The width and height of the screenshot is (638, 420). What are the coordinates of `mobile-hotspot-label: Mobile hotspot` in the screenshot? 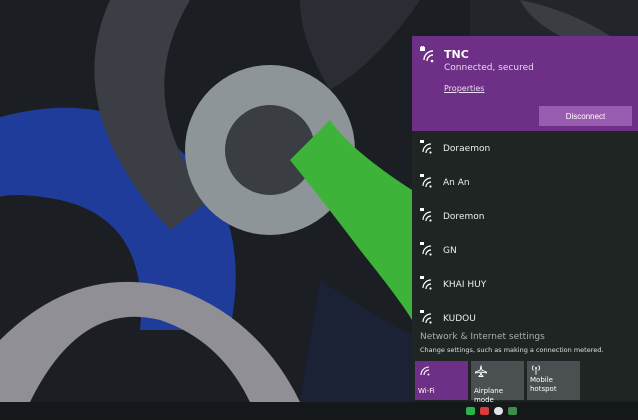 It's located at (543, 384).